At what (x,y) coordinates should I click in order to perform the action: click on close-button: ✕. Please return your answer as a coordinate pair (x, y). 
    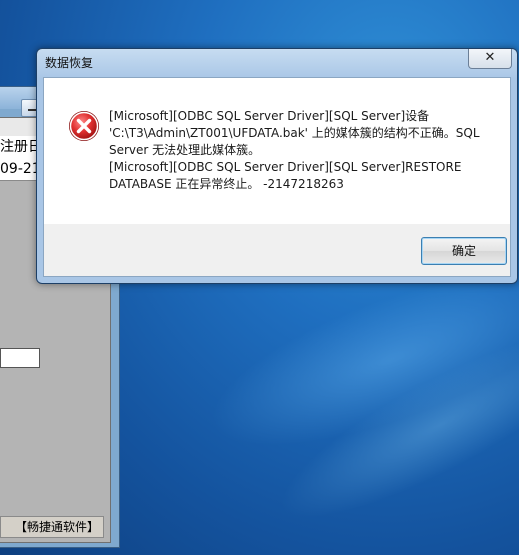
    Looking at the image, I should click on (490, 59).